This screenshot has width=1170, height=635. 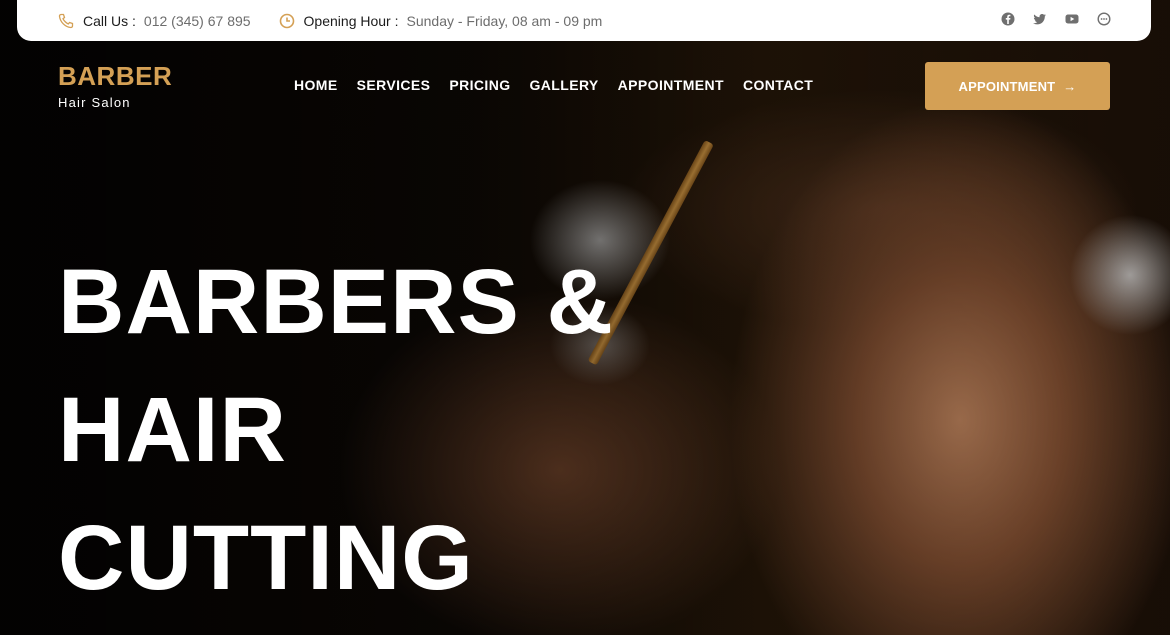 I want to click on appointment-button-label: APPOINTMENT, so click(x=1007, y=86).